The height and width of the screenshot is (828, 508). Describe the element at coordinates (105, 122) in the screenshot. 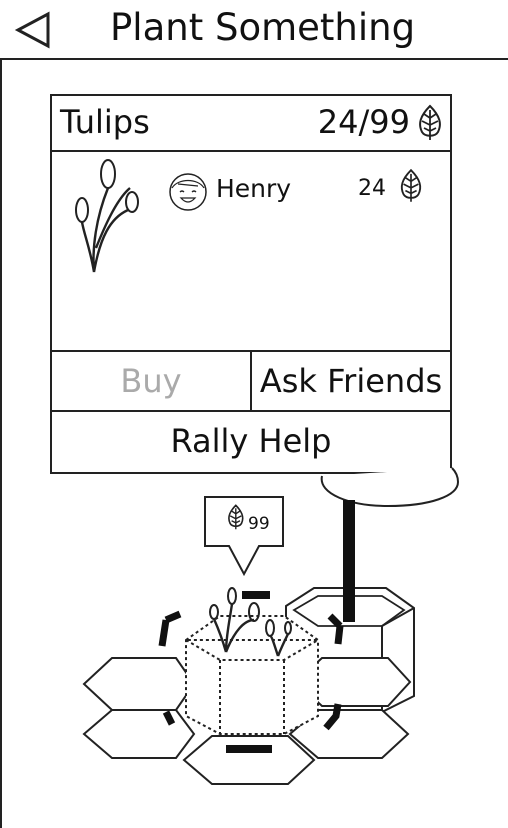

I see `plant-name: Tulips` at that location.